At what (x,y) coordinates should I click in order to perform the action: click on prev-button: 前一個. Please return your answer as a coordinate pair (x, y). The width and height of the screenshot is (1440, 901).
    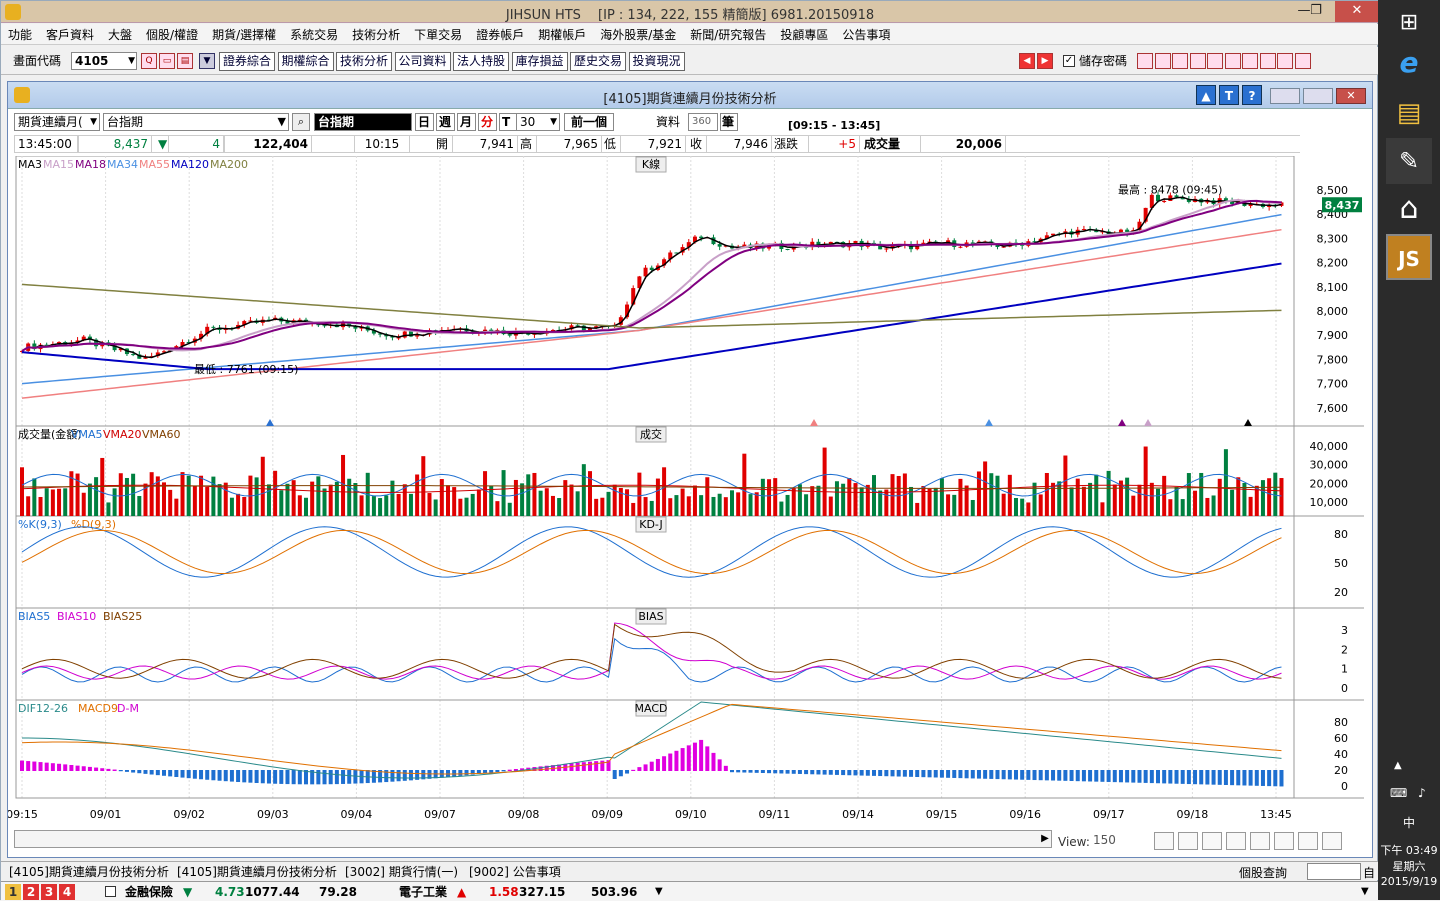
    Looking at the image, I should click on (589, 122).